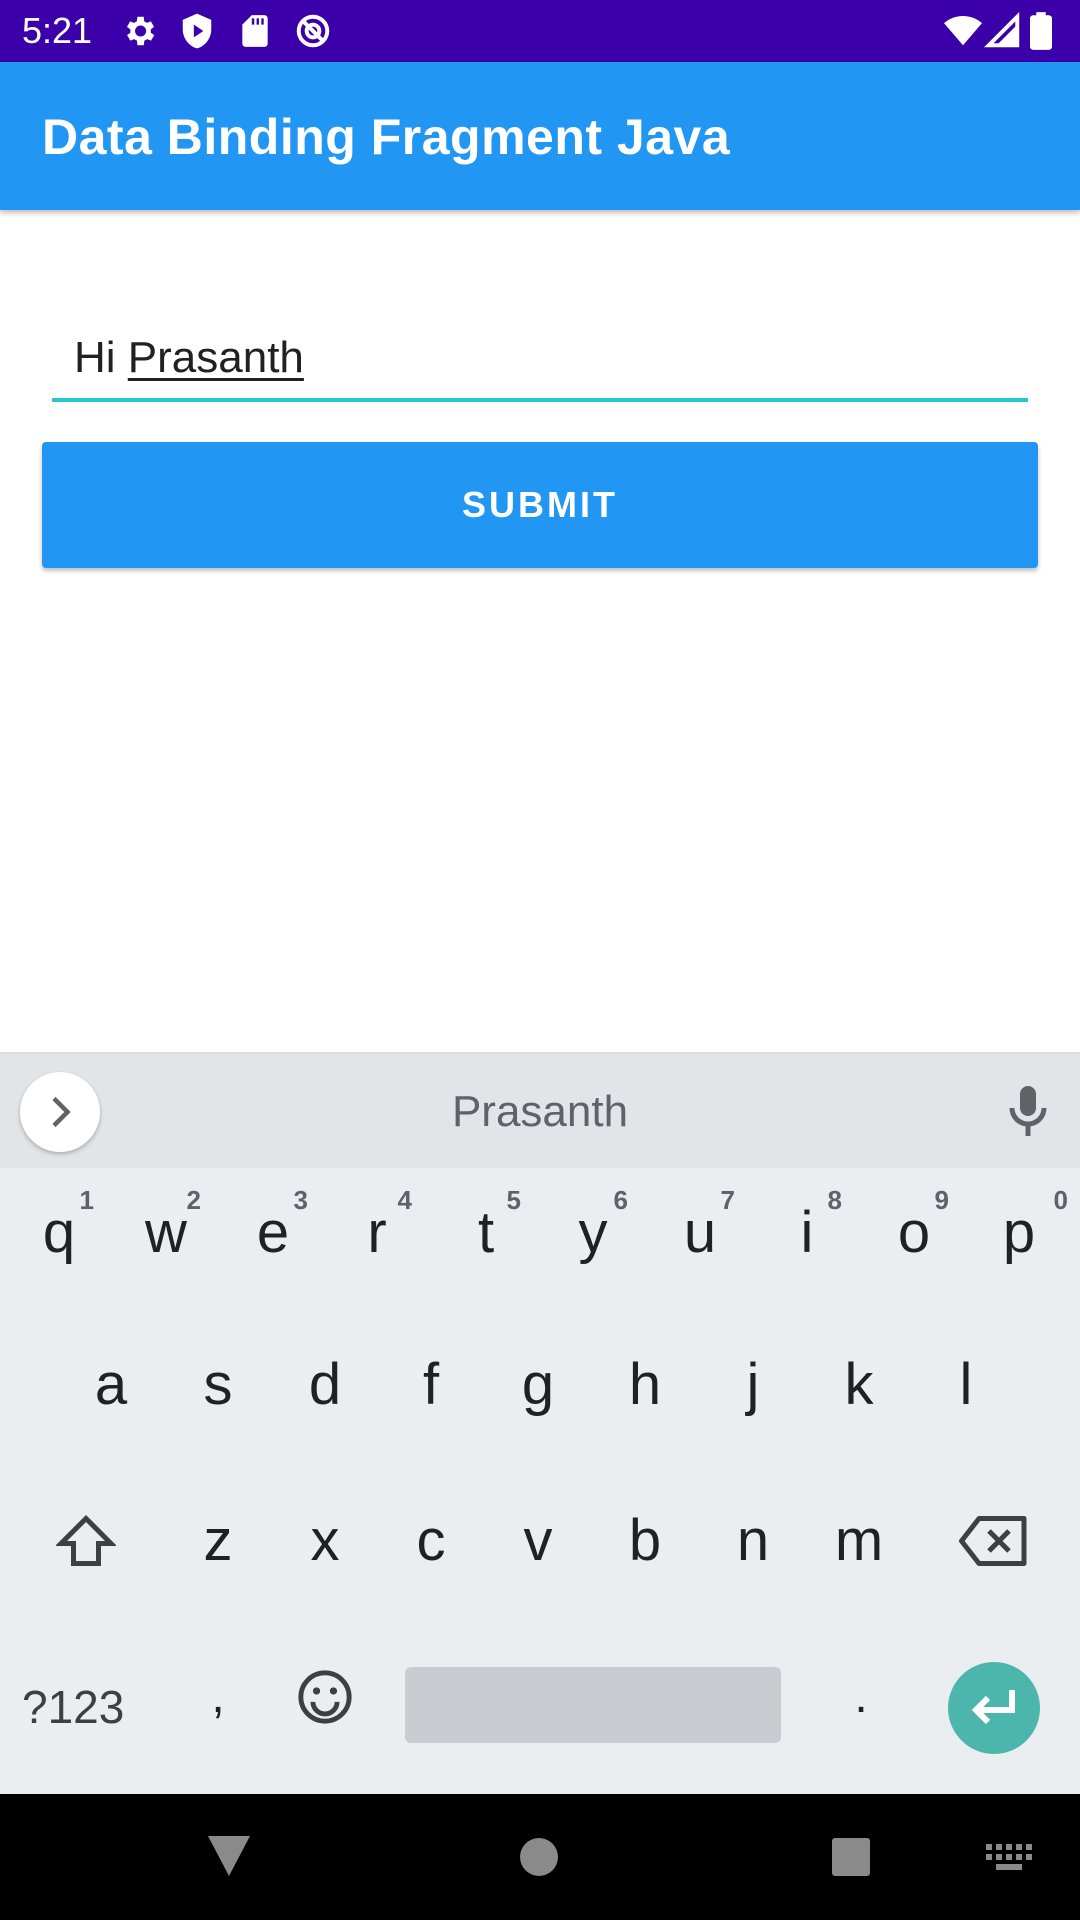 This screenshot has width=1080, height=1920. What do you see at coordinates (513, 1200) in the screenshot?
I see `key-hint: 5` at bounding box center [513, 1200].